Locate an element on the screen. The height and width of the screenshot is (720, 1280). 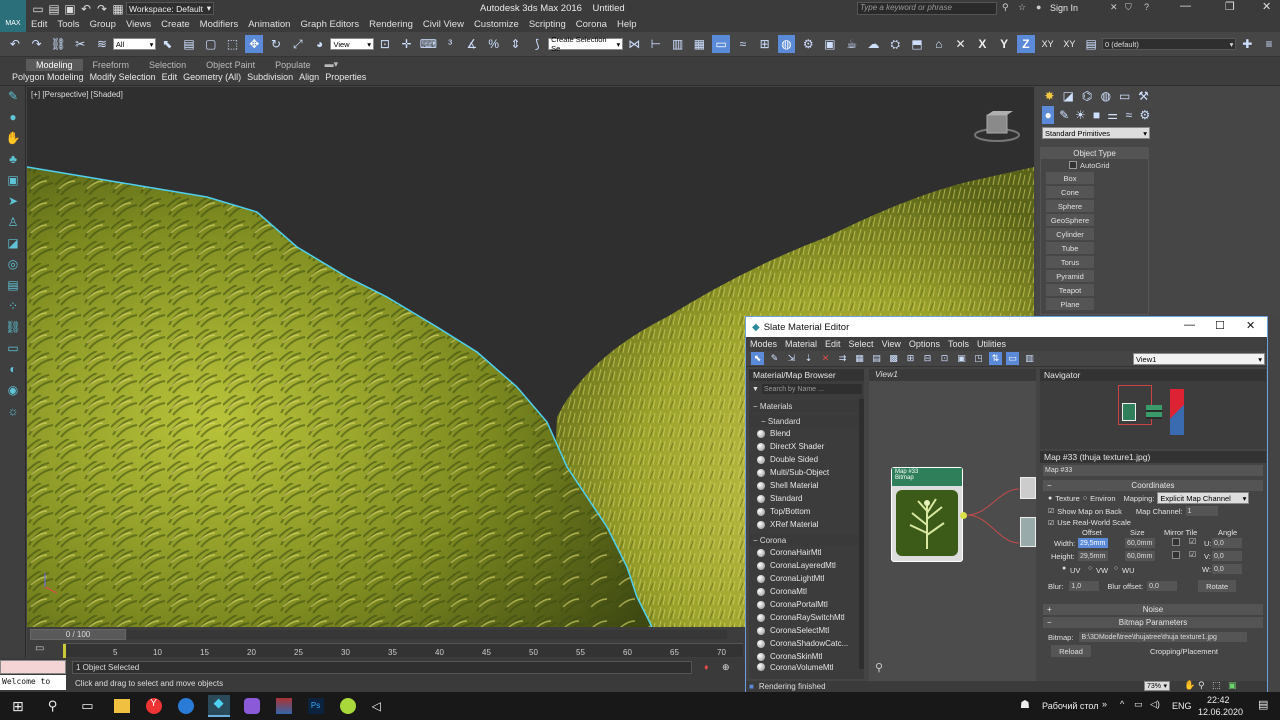
wu-radio: ○ is located at coordinates (1116, 568).